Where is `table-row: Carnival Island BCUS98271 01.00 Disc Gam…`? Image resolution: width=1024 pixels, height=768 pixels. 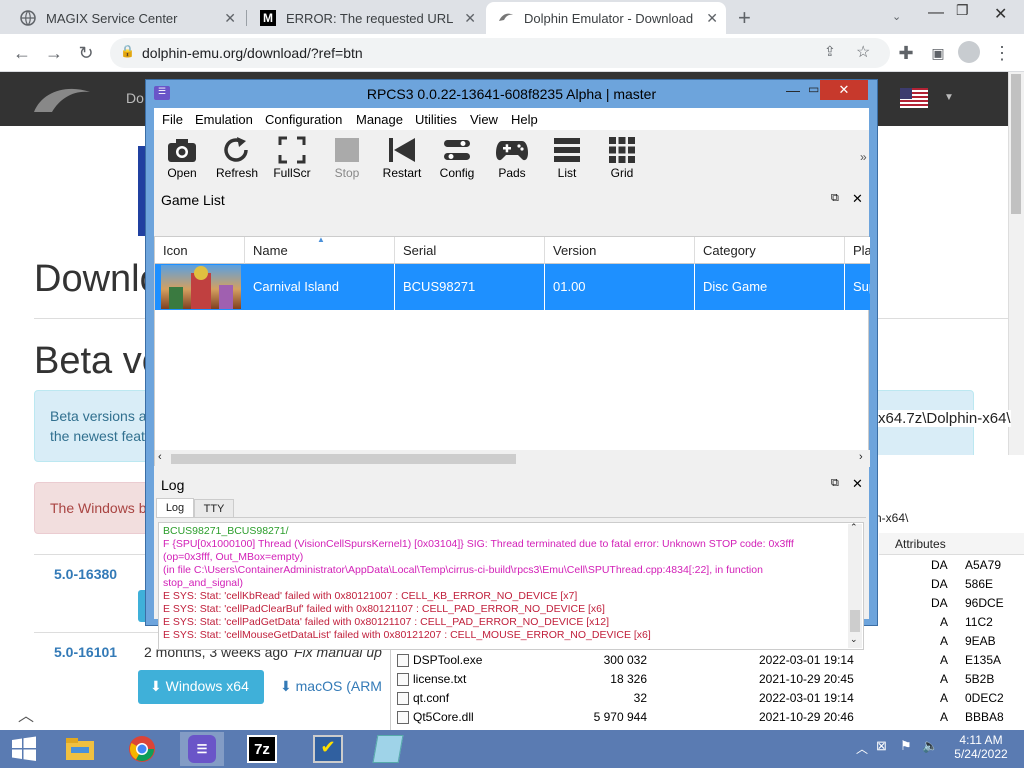 table-row: Carnival Island BCUS98271 01.00 Disc Gam… is located at coordinates (512, 287).